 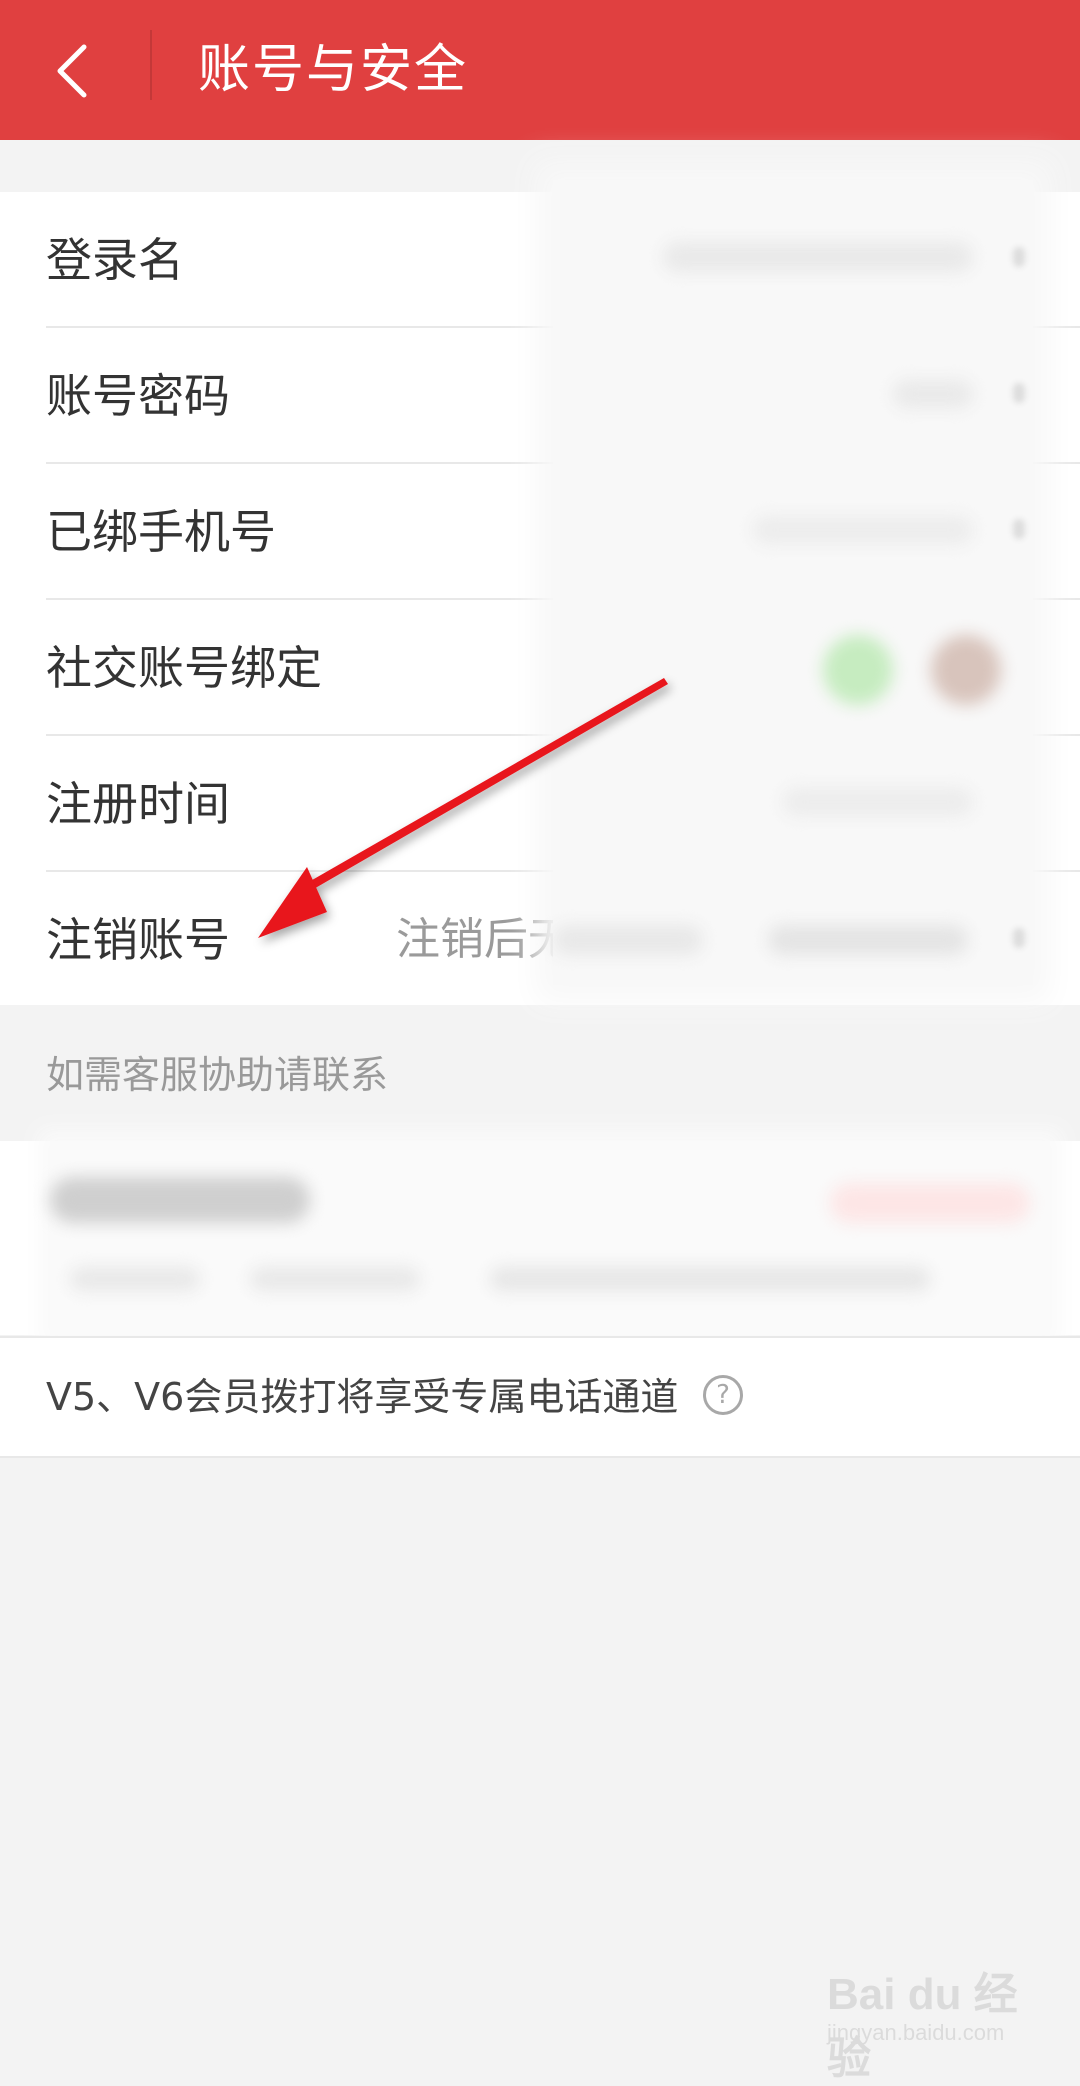 What do you see at coordinates (933, 394) in the screenshot?
I see `obscured-password-status` at bounding box center [933, 394].